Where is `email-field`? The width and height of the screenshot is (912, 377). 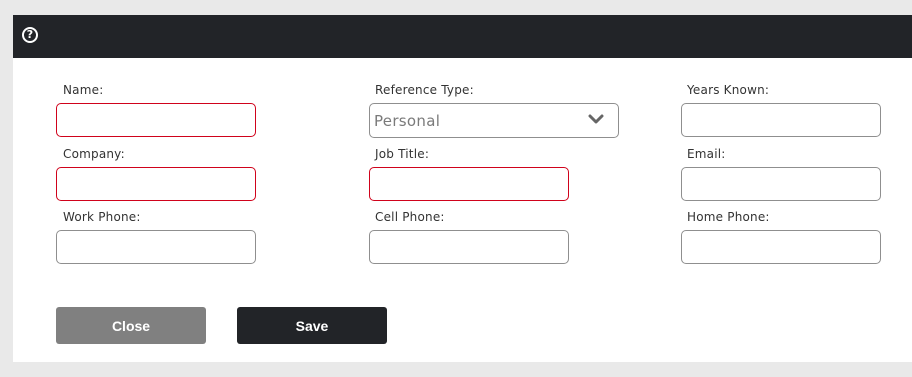 email-field is located at coordinates (781, 184).